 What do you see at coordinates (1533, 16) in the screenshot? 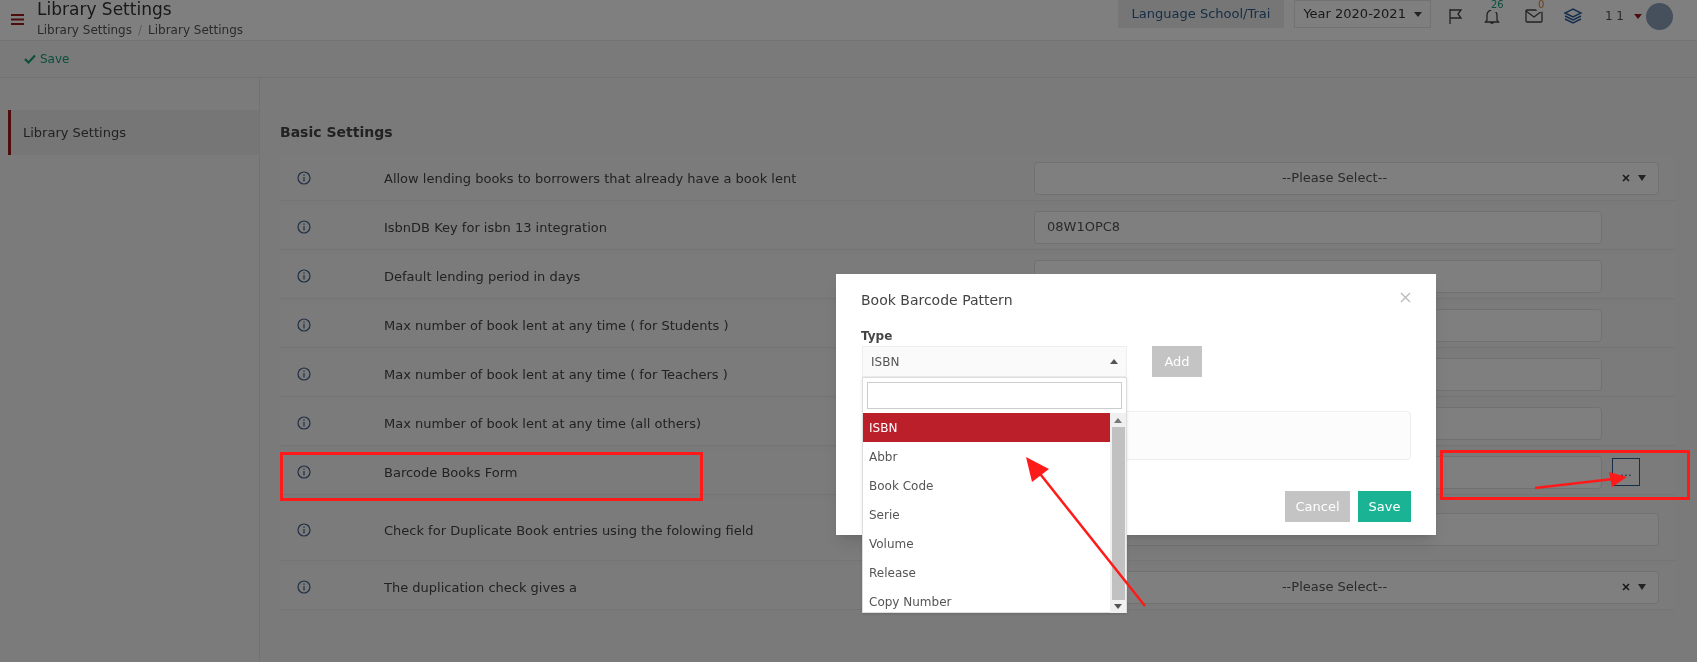
I see `envelope-icon` at bounding box center [1533, 16].